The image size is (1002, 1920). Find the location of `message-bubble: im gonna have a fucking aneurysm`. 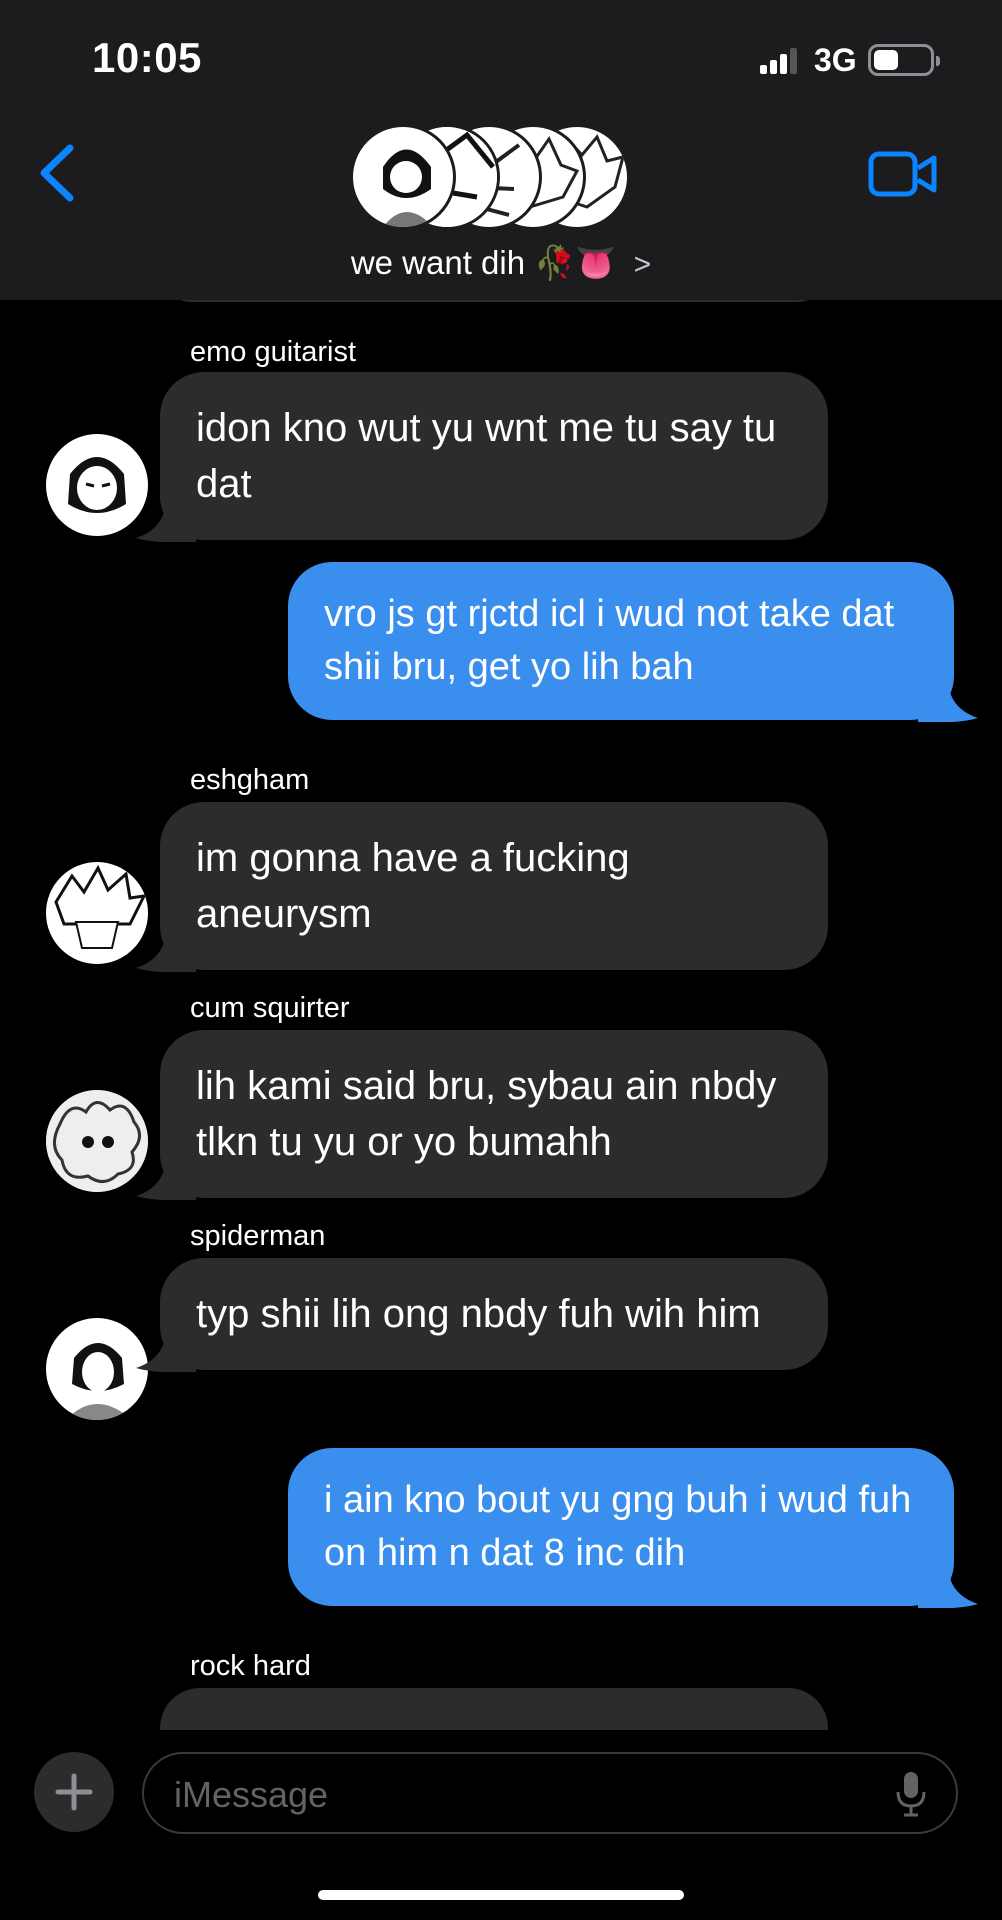

message-bubble: im gonna have a fucking aneurysm is located at coordinates (482, 887).